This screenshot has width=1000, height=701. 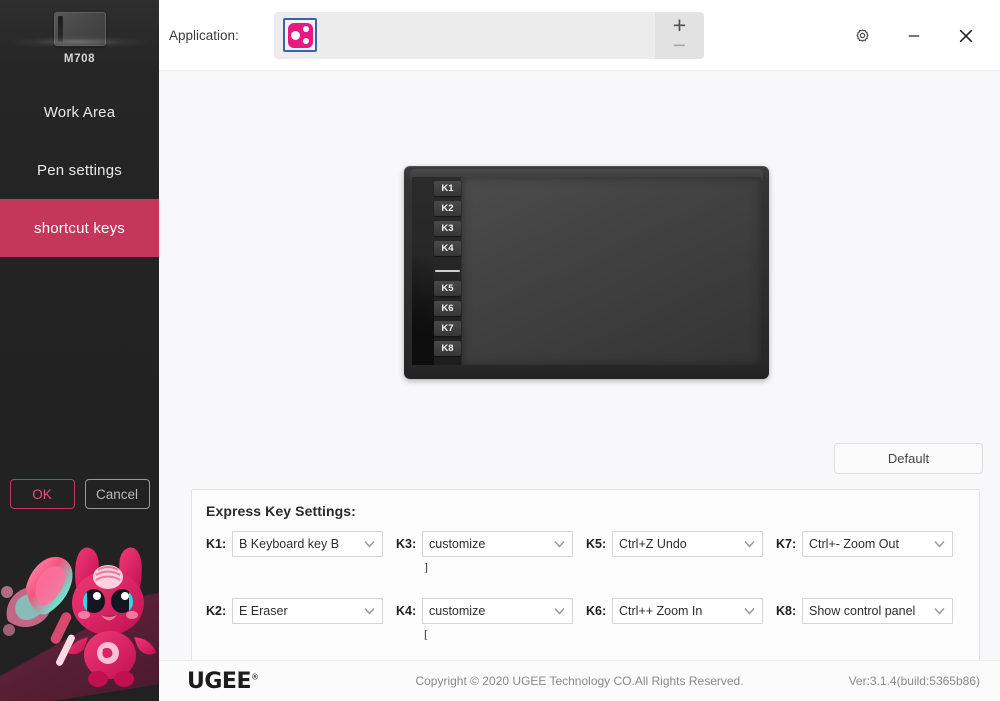 What do you see at coordinates (281, 511) in the screenshot?
I see `panel-title: Express Key Settings:` at bounding box center [281, 511].